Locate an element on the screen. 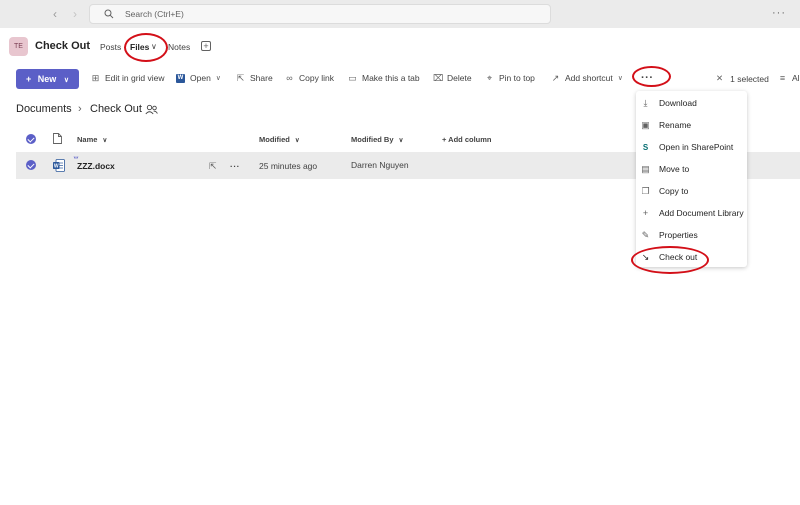  rename-icon: ▣ is located at coordinates (645, 124).